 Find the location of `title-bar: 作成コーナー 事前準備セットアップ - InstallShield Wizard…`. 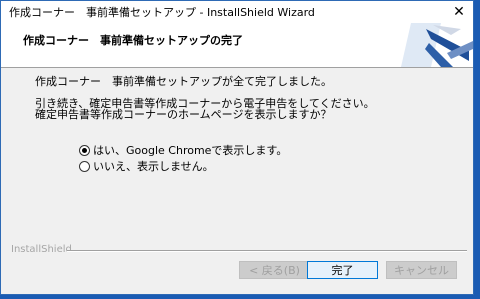

title-bar: 作成コーナー 事前準備セットアップ - InstallShield Wizard… is located at coordinates (237, 12).